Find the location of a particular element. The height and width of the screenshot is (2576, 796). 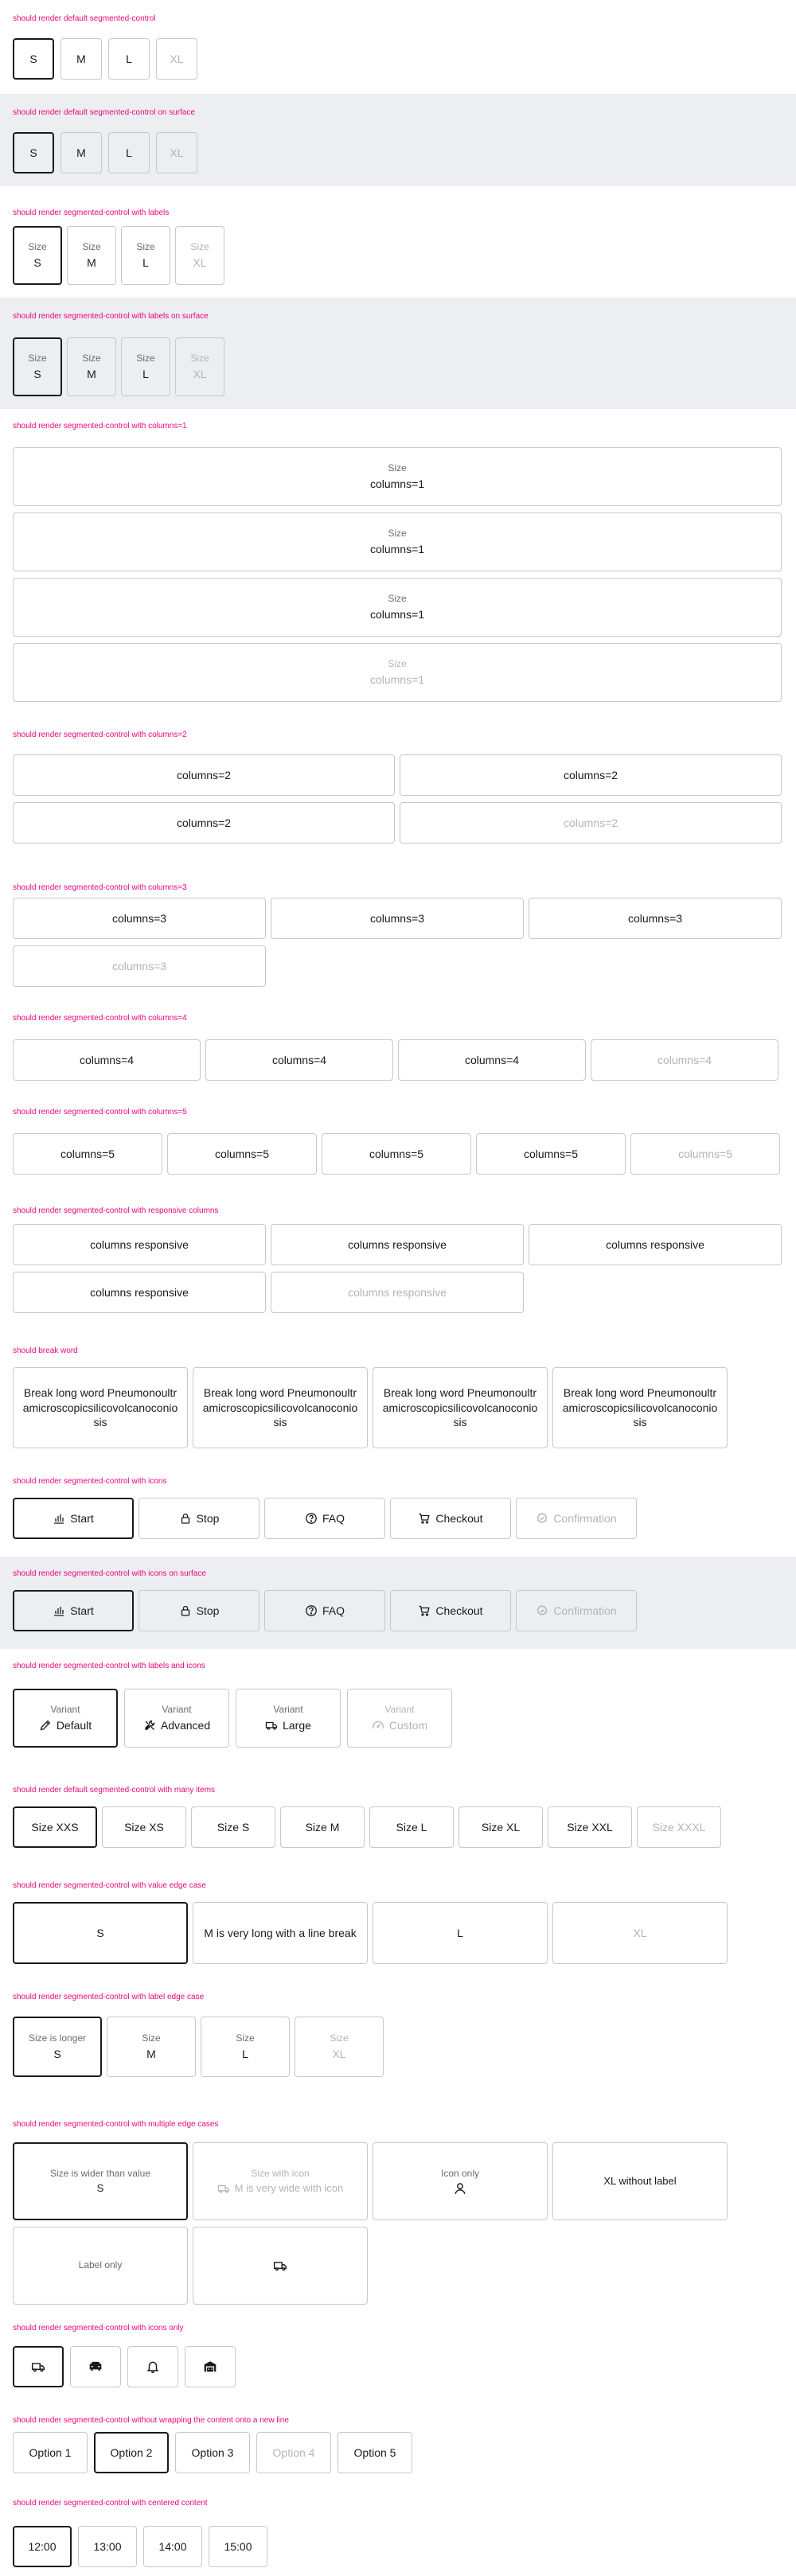

segmented-control-item: 12:00 is located at coordinates (43, 2546).